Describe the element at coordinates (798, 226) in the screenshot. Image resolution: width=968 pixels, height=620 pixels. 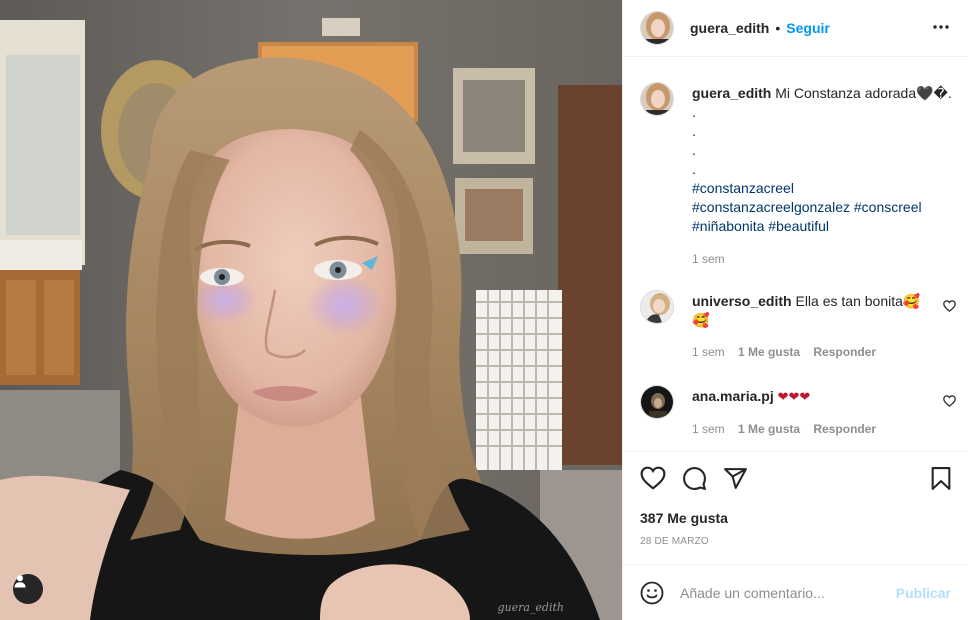
I see `hashtag-link: #beautiful` at that location.